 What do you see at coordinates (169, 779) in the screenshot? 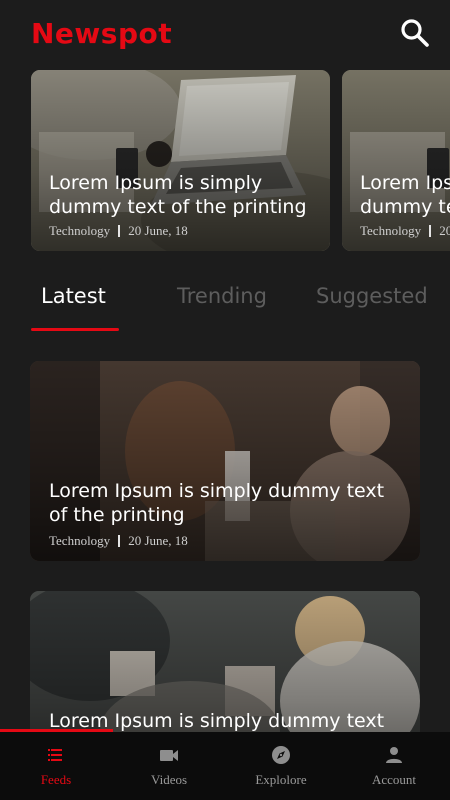
I see `nav-label: Videos` at bounding box center [169, 779].